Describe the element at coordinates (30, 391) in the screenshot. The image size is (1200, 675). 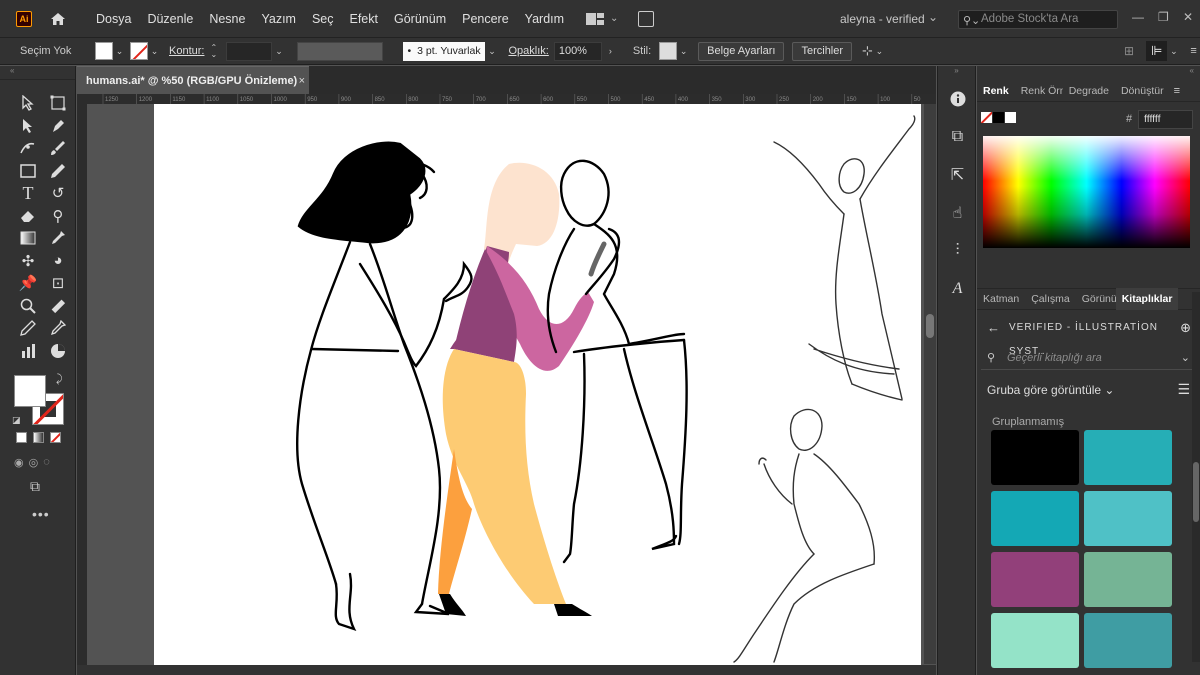
I see `fill-color-box` at that location.